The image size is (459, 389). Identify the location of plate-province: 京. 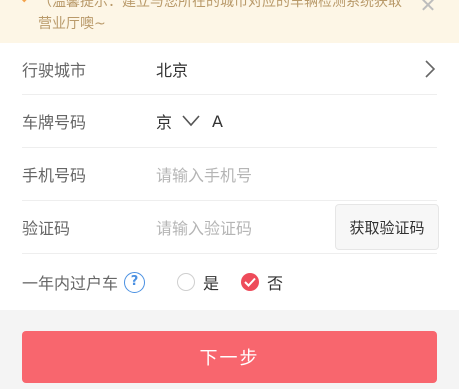
(164, 121).